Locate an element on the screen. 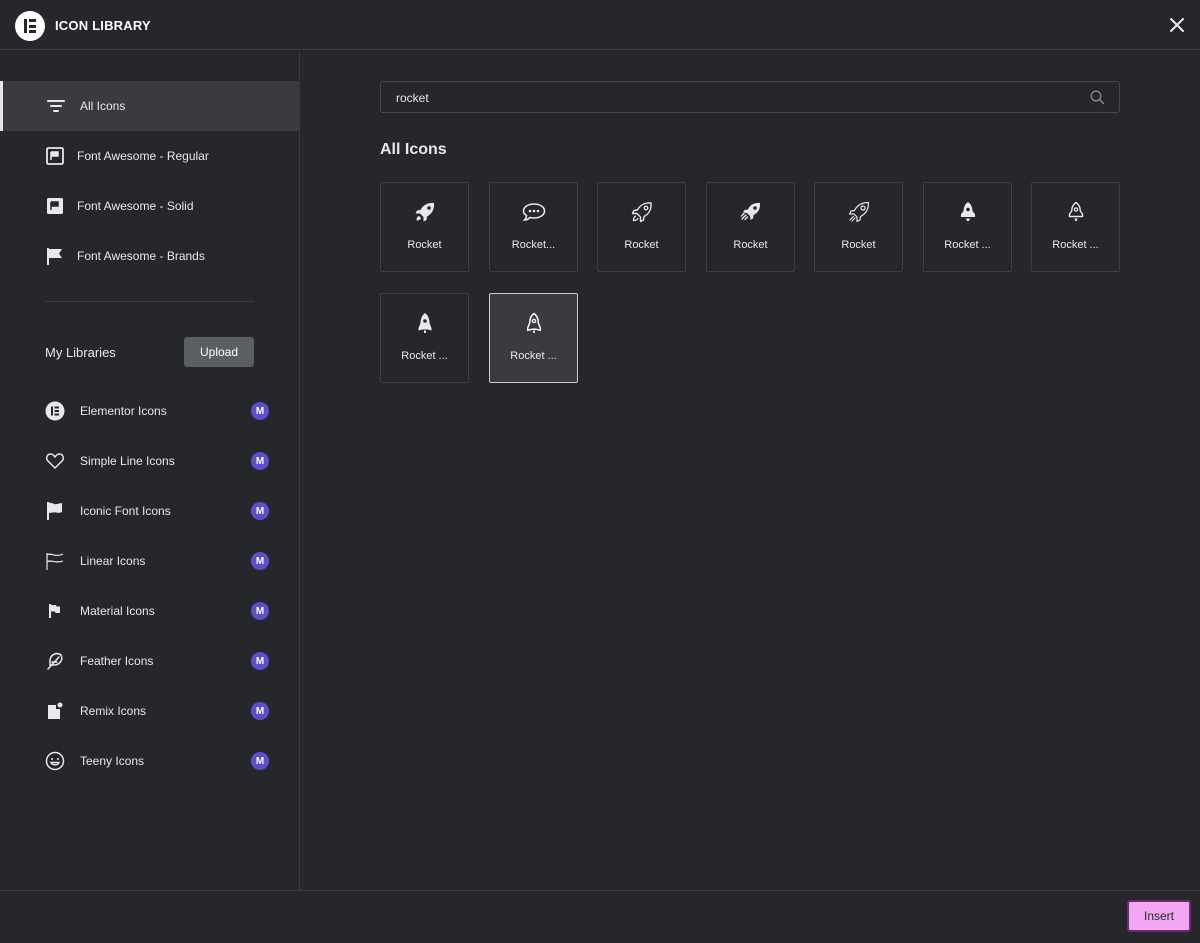 The height and width of the screenshot is (943, 1200). search-input is located at coordinates (739, 98).